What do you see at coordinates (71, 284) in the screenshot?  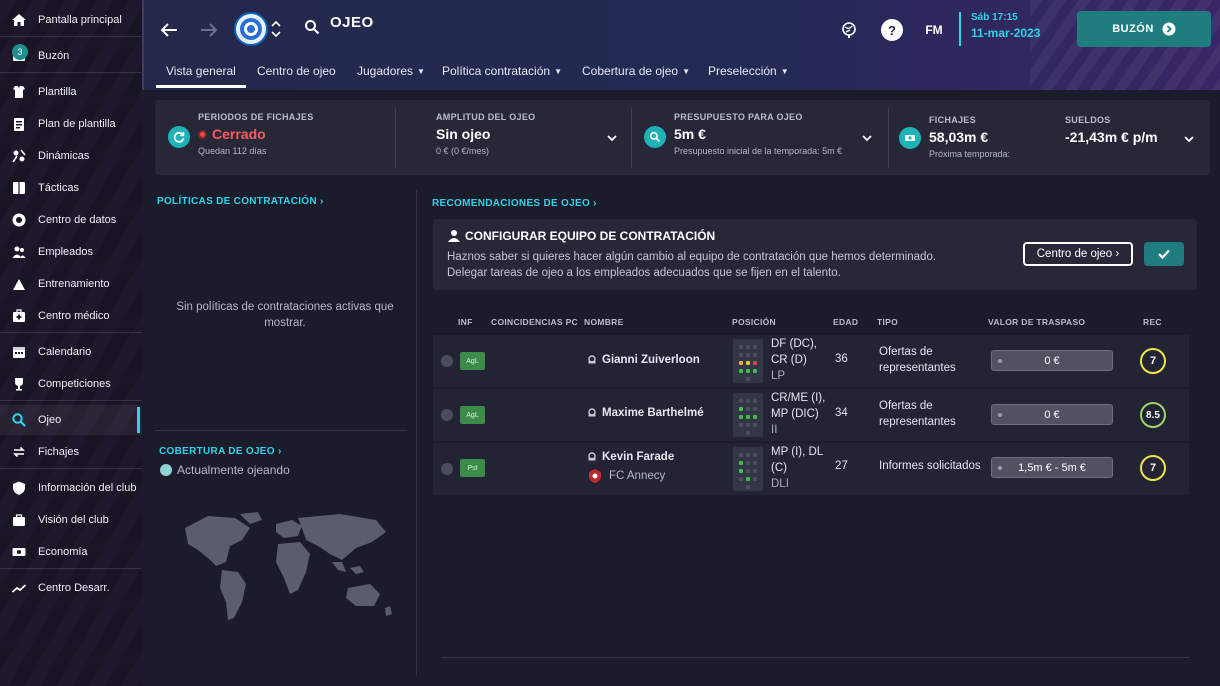 I see `sidebar-item-training: Entrenamiento` at bounding box center [71, 284].